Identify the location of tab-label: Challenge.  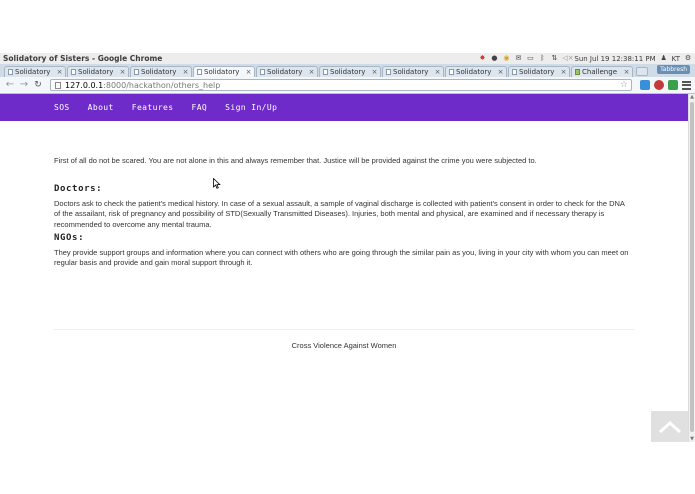
(599, 72).